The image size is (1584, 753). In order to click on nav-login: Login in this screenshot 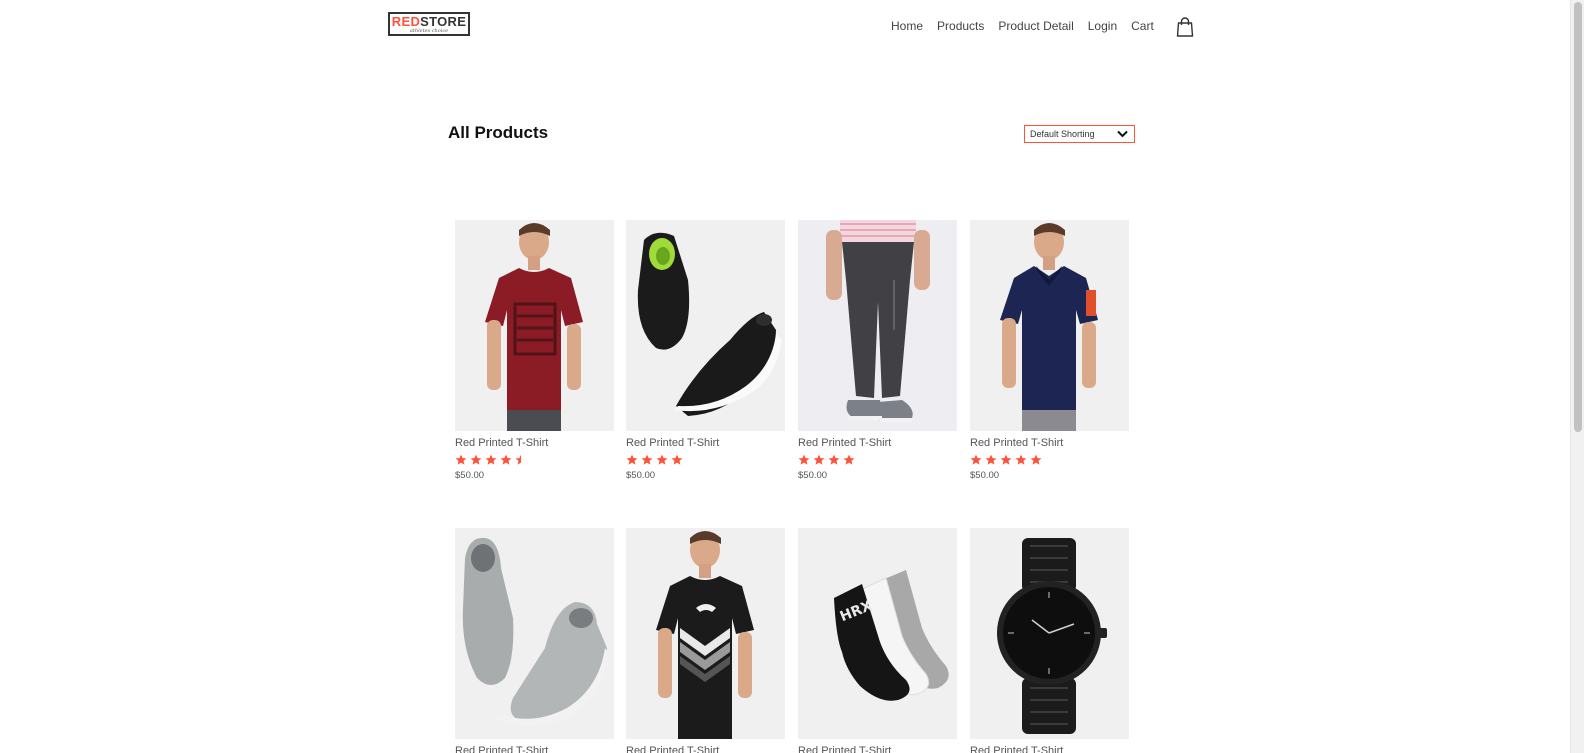, I will do `click(1102, 26)`.